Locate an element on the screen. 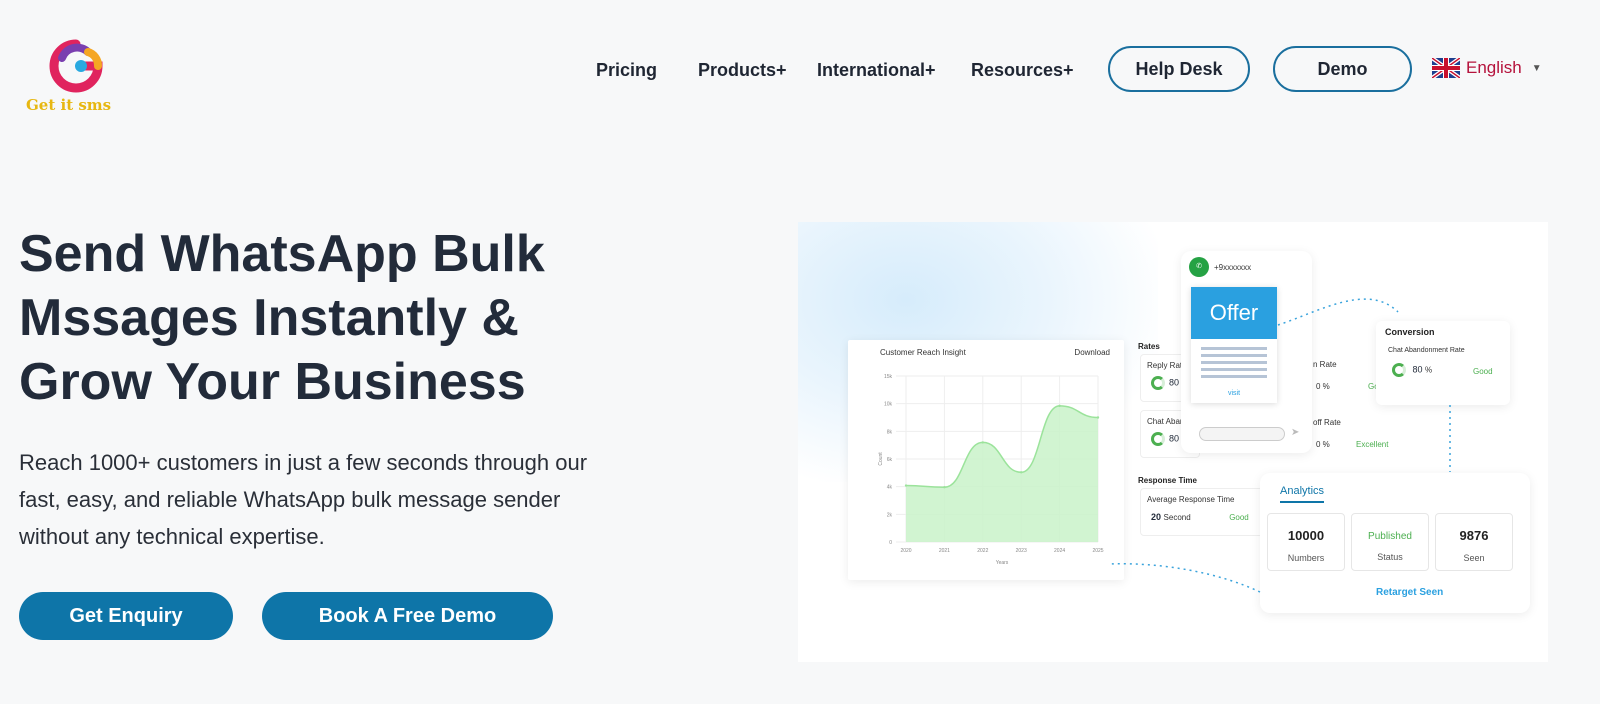 This screenshot has width=1600, height=704. logo-mark-icon is located at coordinates (76, 66).